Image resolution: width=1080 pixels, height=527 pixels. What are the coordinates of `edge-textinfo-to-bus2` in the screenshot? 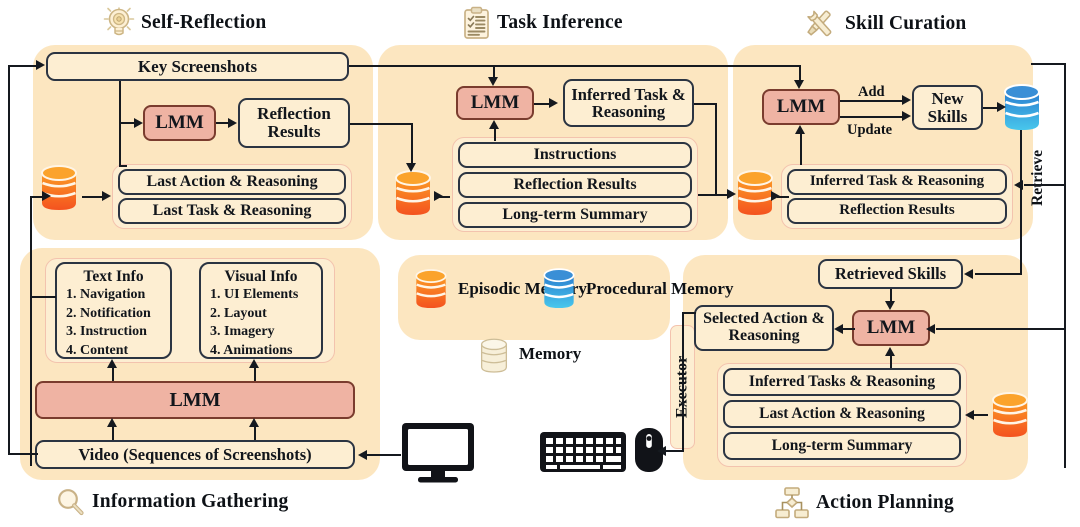 It's located at (43, 297).